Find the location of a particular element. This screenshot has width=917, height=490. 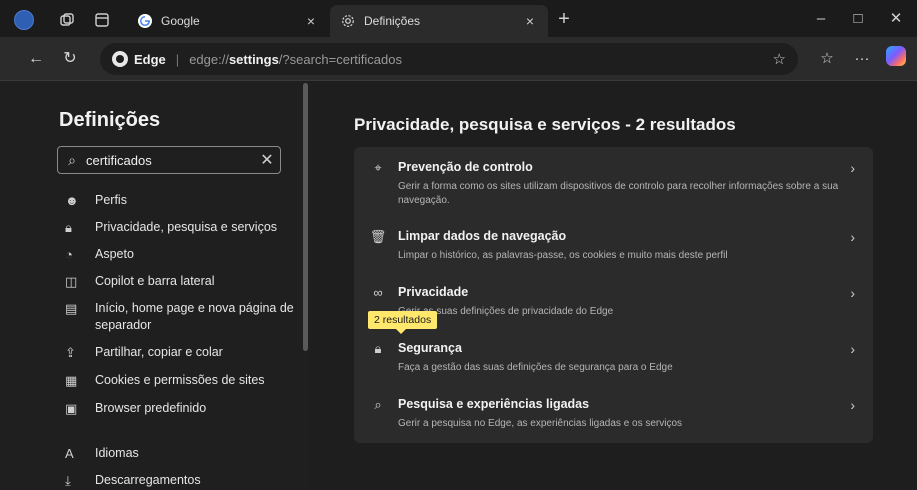

result-title: Limpar dados de navegação is located at coordinates (482, 236).